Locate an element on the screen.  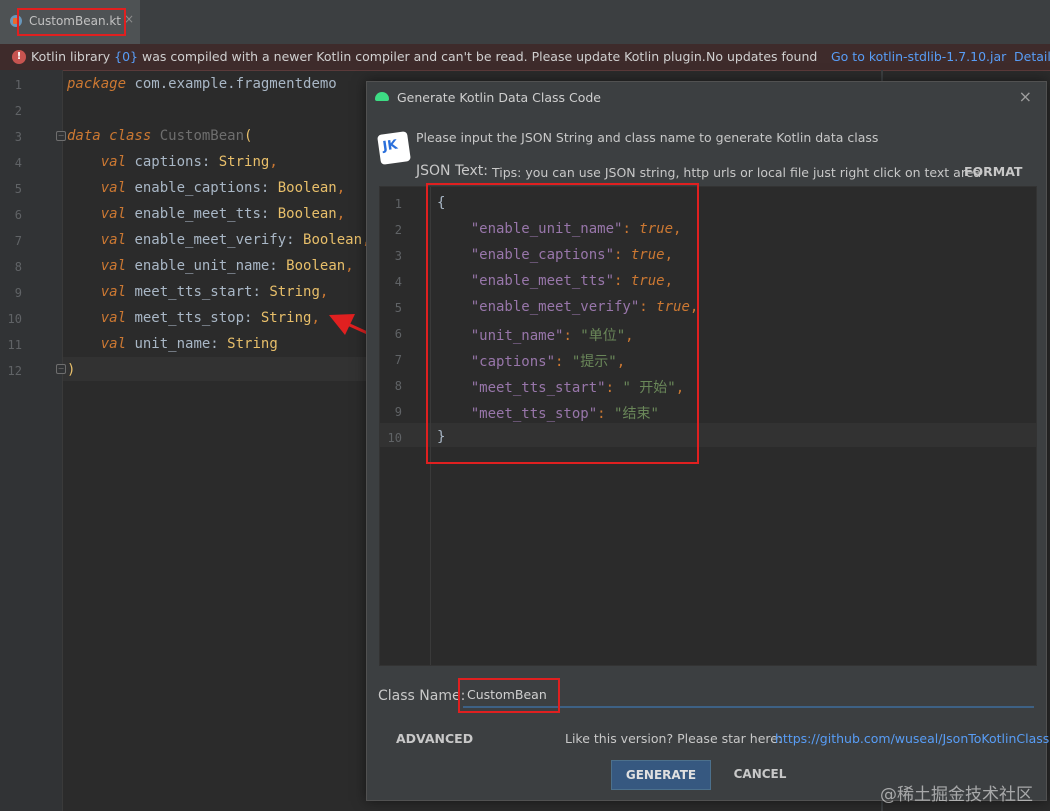
line-number: 5 is located at coordinates (18, 189).